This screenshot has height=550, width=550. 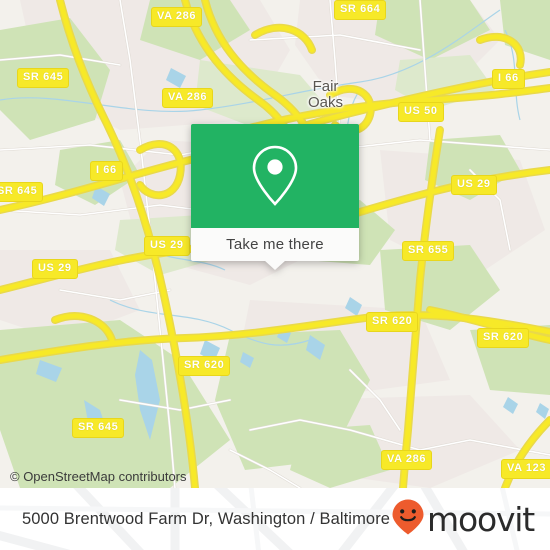 I want to click on take-me-there-button: Take me there, so click(x=275, y=244).